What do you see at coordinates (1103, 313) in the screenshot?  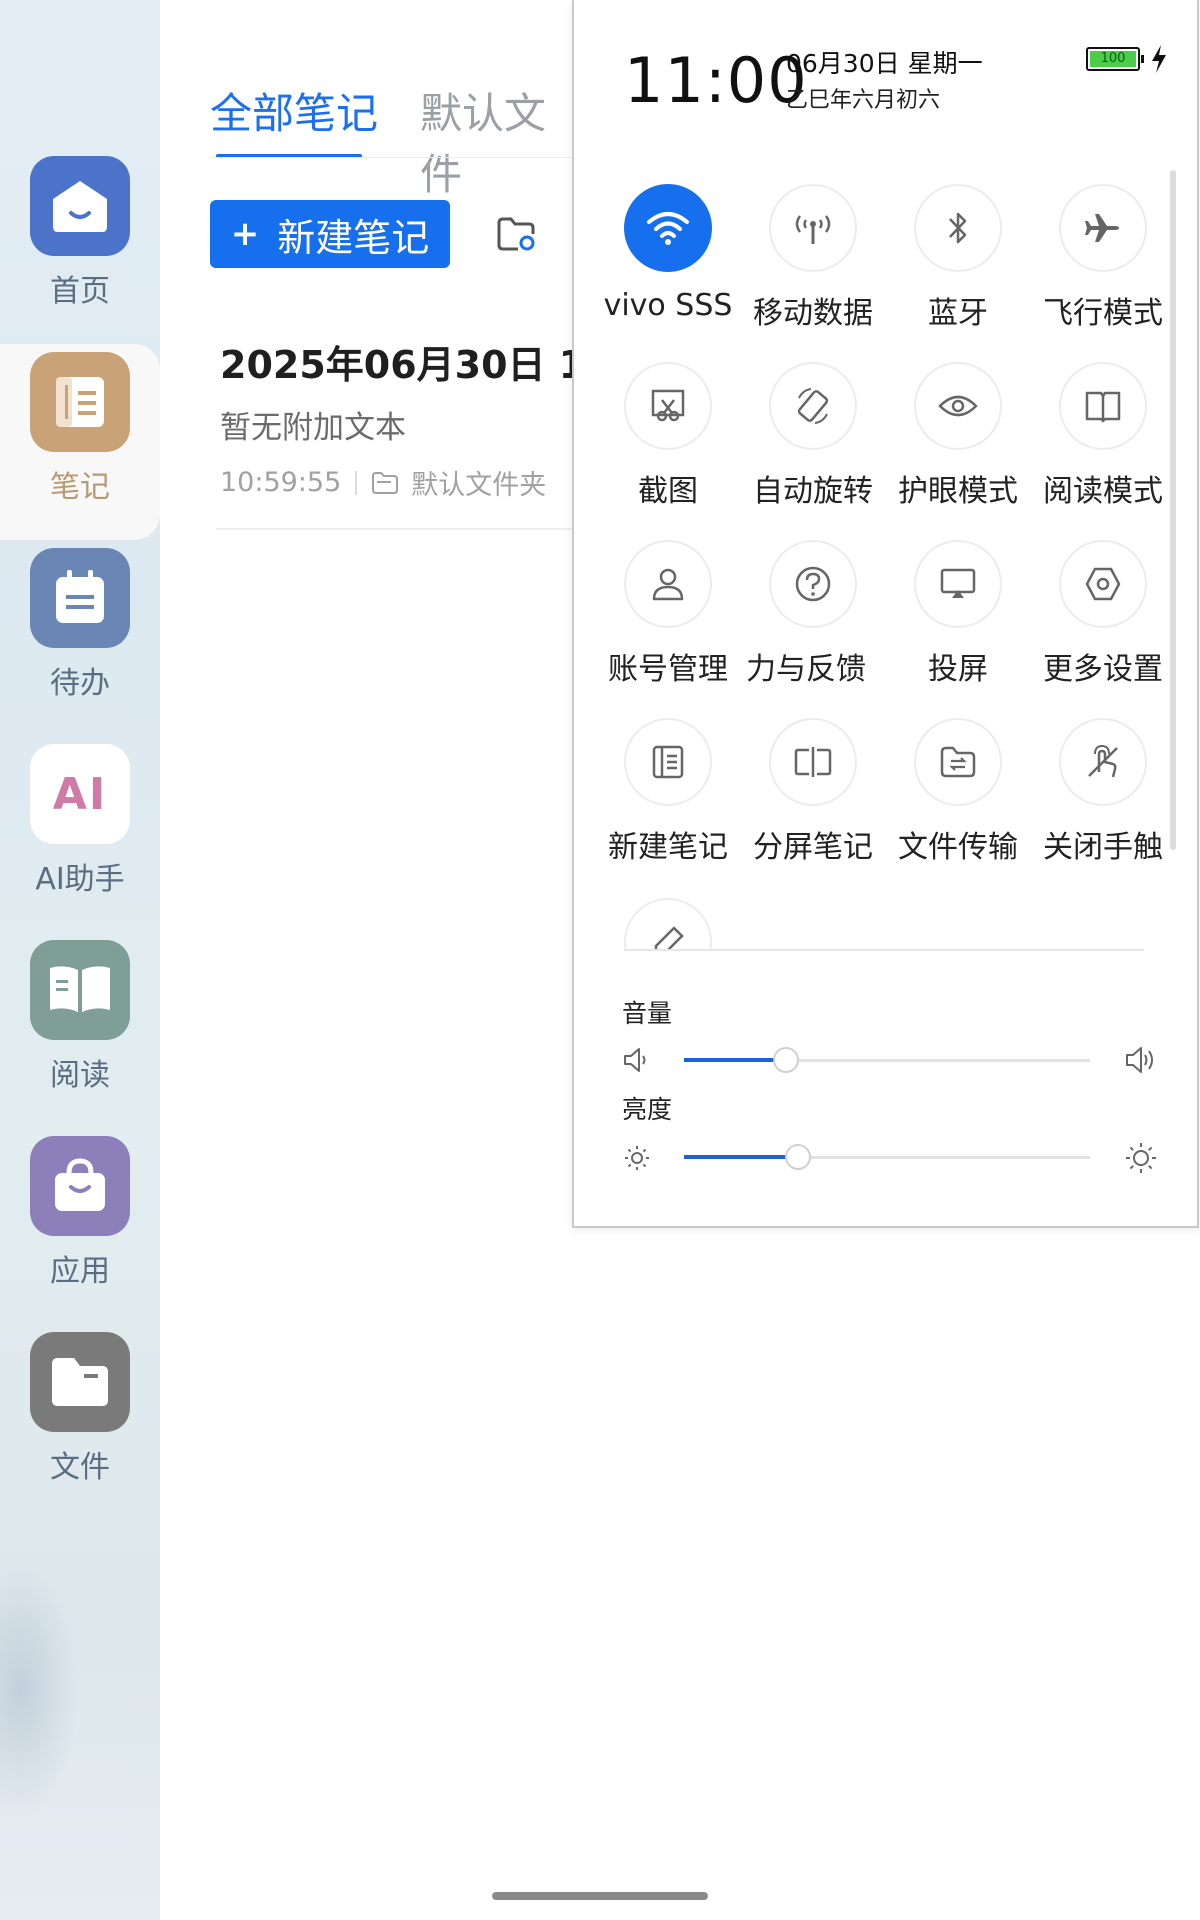 I see `tile-label: 飞行模式` at bounding box center [1103, 313].